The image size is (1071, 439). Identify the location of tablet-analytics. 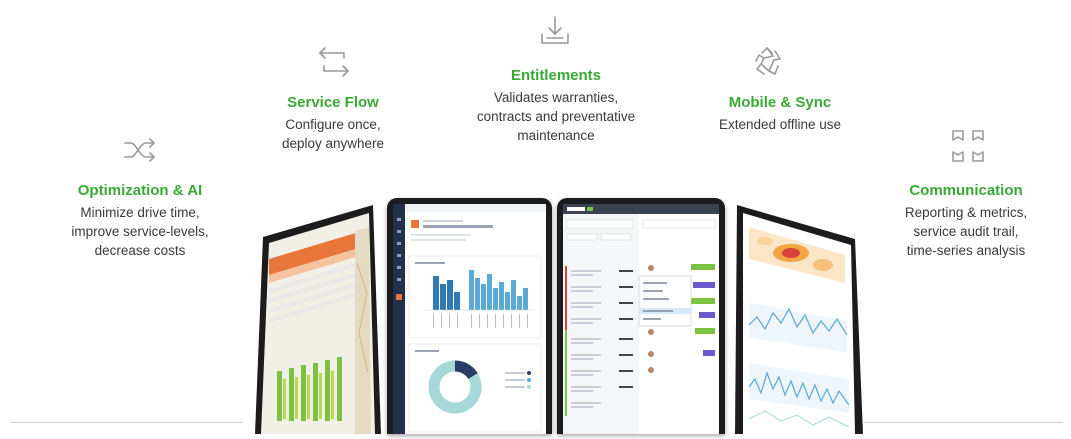
(799, 318).